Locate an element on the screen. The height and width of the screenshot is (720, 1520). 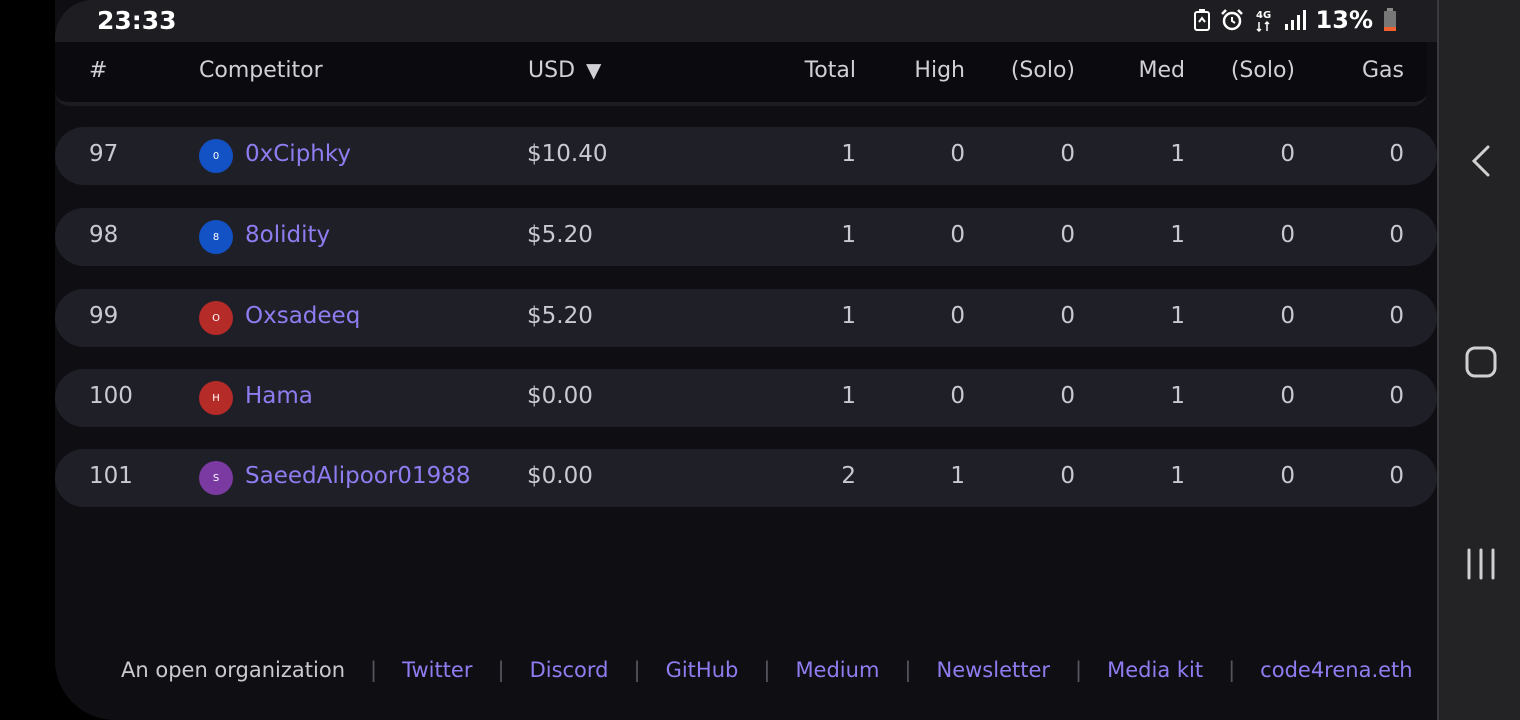
footer-link-twitter: Twitter is located at coordinates (437, 670).